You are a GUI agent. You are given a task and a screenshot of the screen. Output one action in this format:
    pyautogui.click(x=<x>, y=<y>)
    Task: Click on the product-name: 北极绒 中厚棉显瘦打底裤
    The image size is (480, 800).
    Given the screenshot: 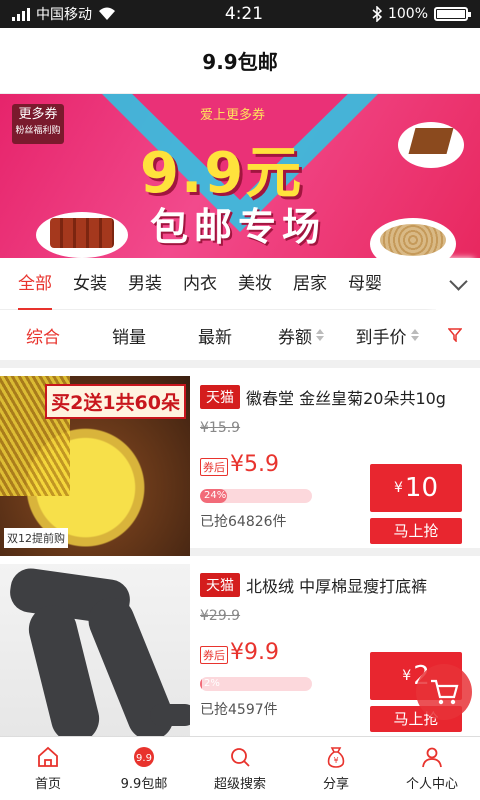 What is the action you would take?
    pyautogui.click(x=337, y=586)
    